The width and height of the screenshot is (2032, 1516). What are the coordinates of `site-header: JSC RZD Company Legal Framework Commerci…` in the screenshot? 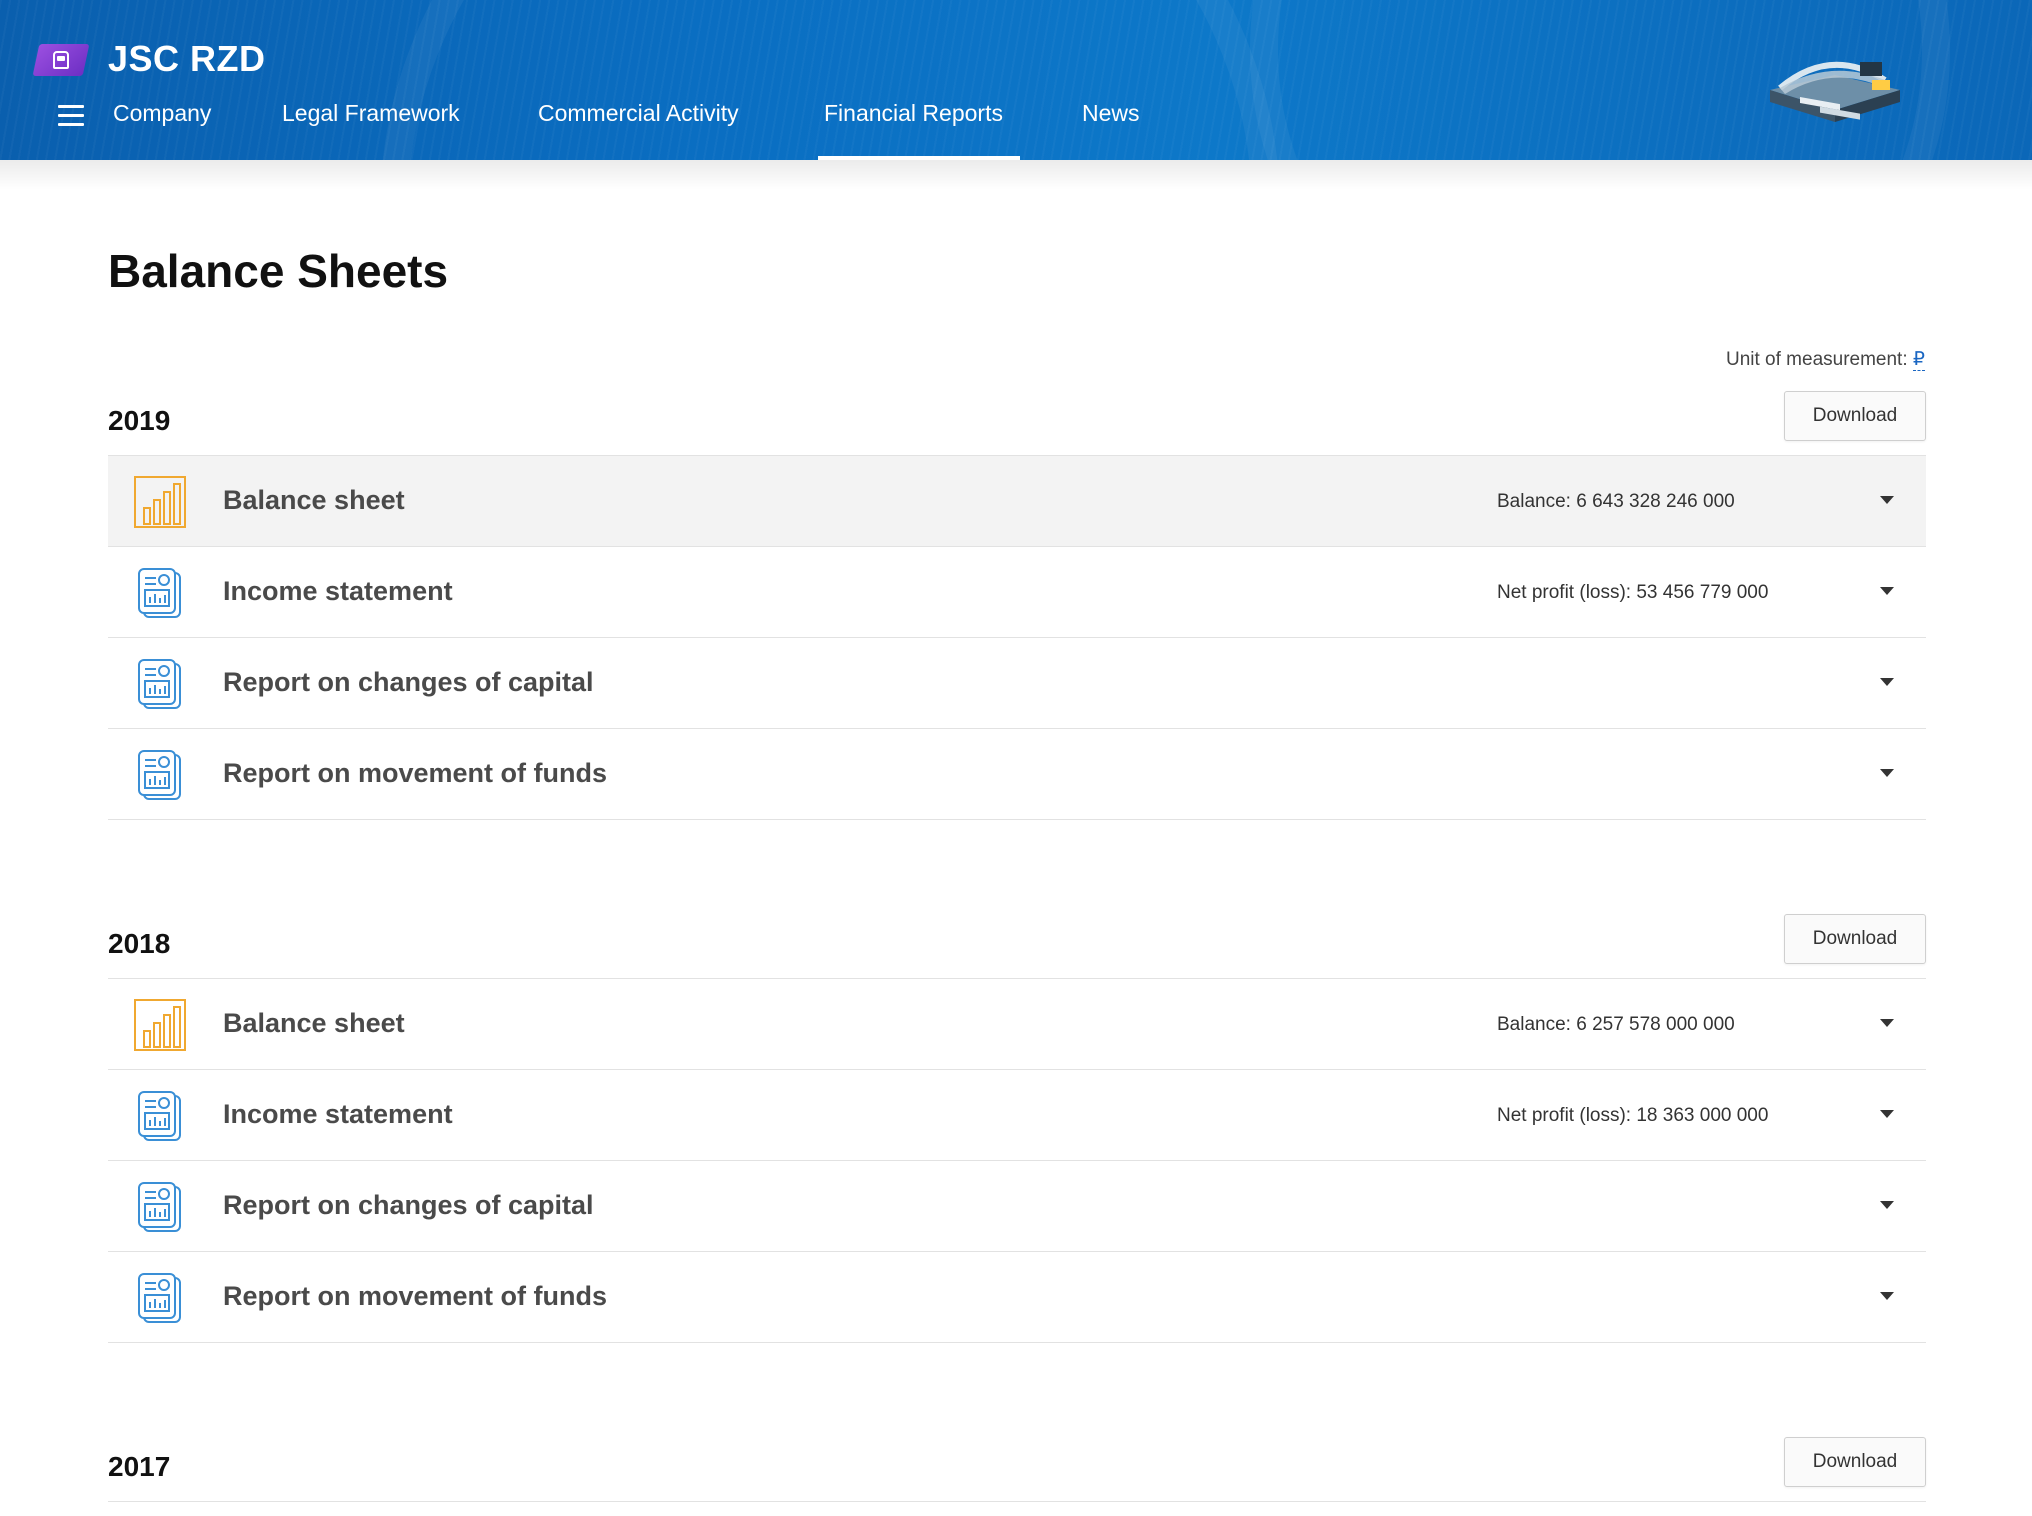 It's located at (1016, 80).